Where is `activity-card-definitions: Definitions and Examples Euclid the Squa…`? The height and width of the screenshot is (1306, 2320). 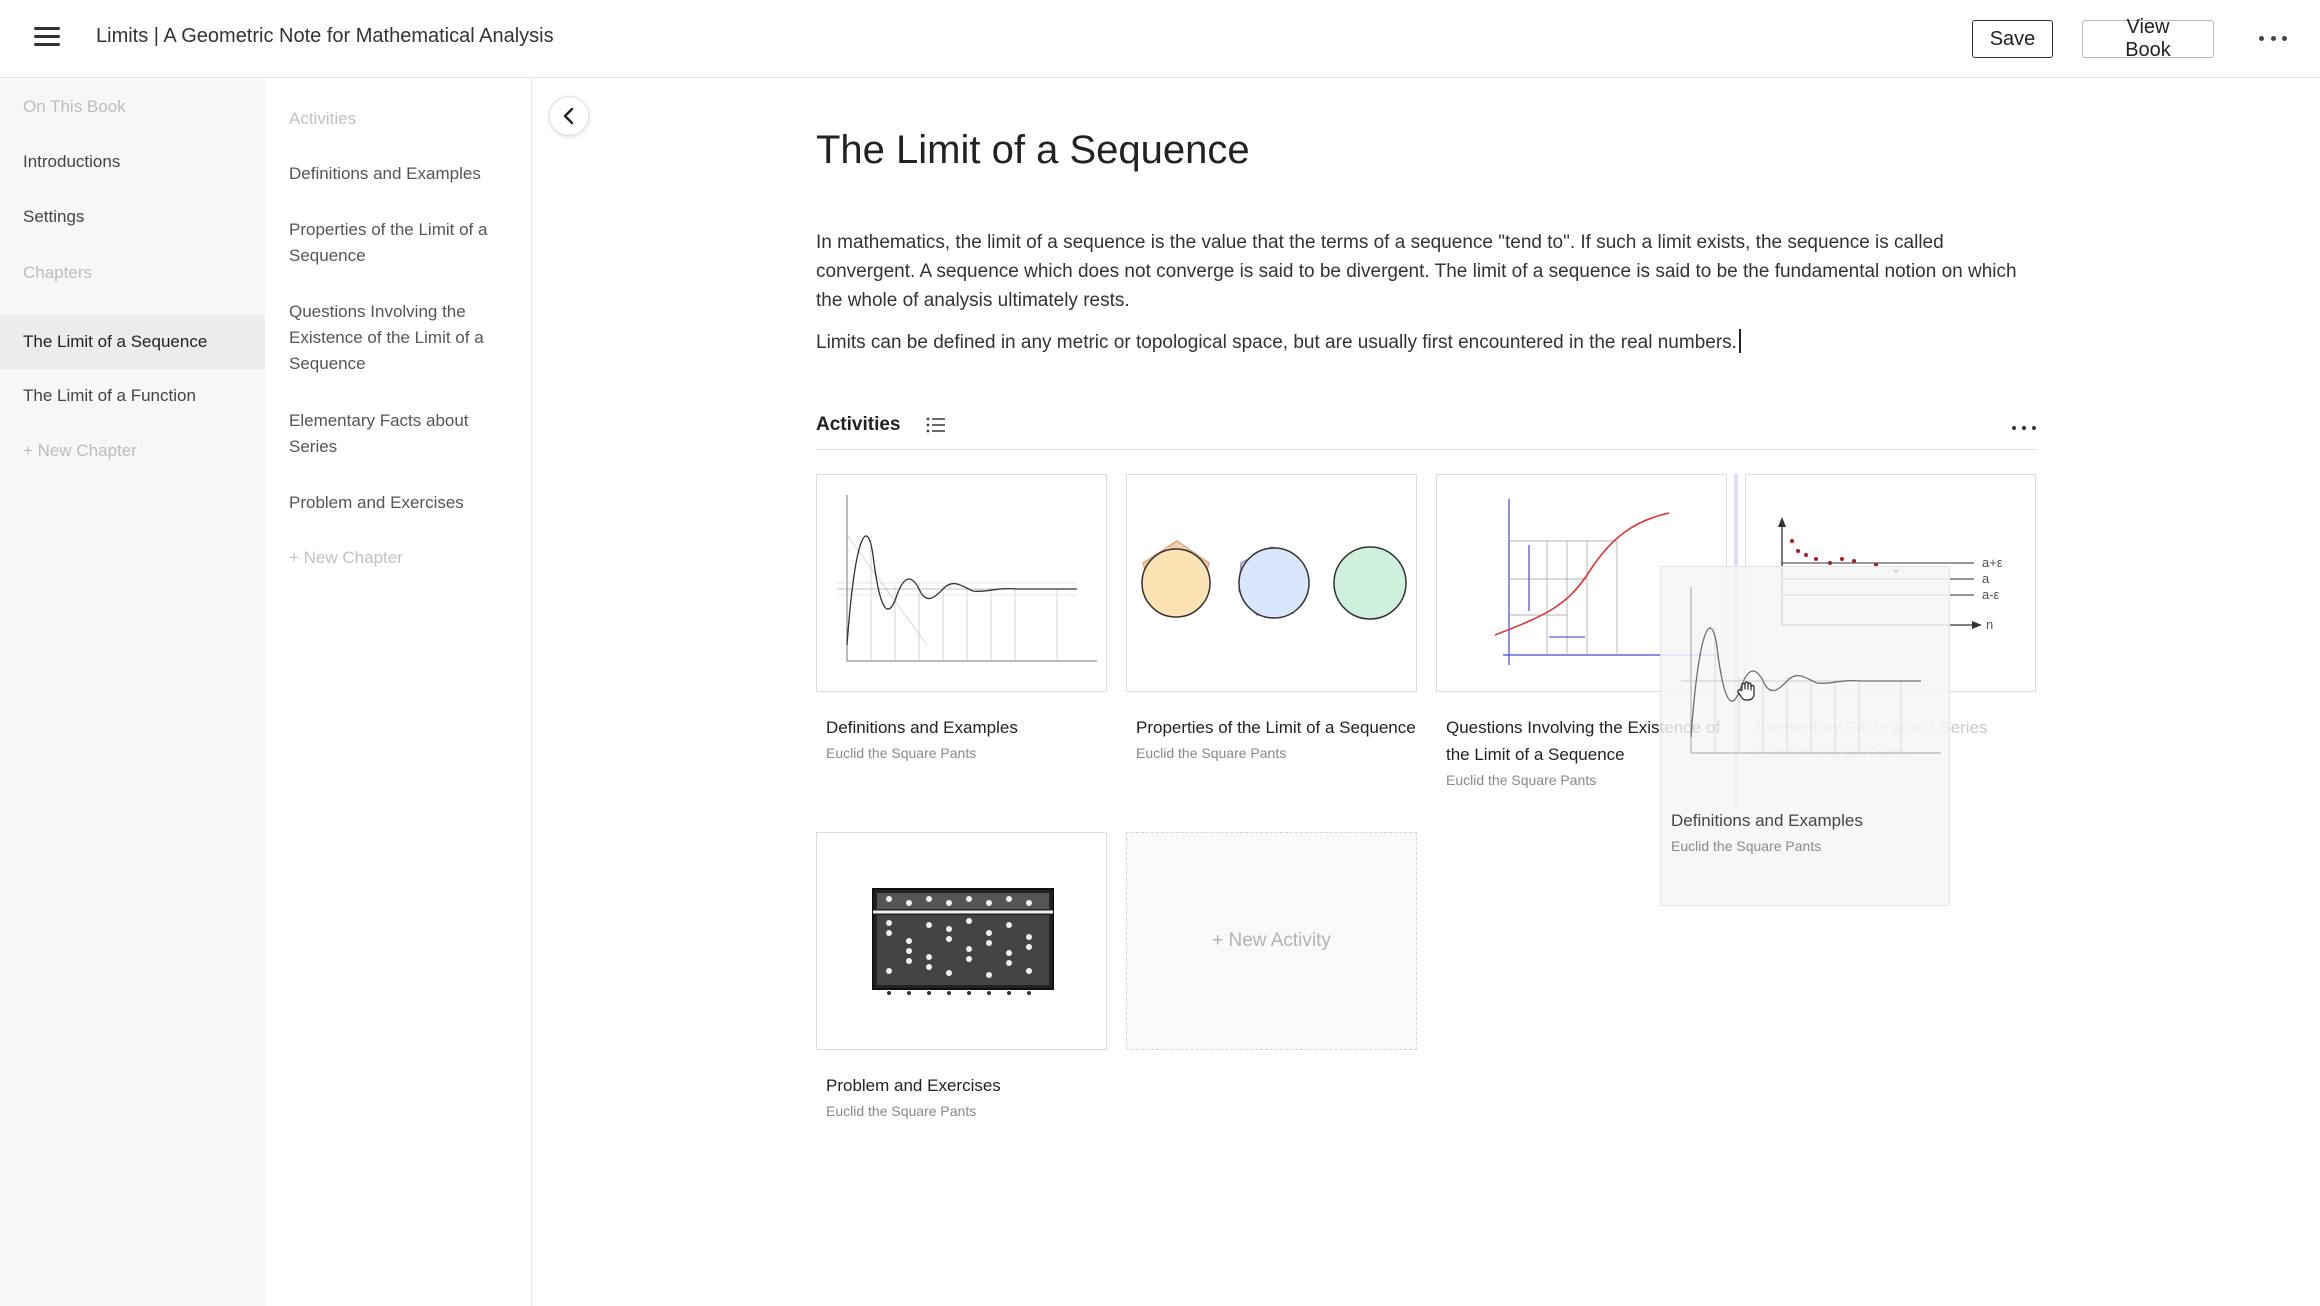 activity-card-definitions: Definitions and Examples Euclid the Squa… is located at coordinates (961, 617).